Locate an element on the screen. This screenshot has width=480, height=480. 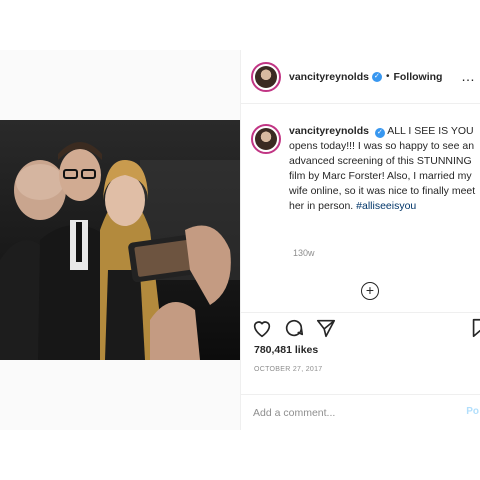
bookmark-icon is located at coordinates (474, 328).